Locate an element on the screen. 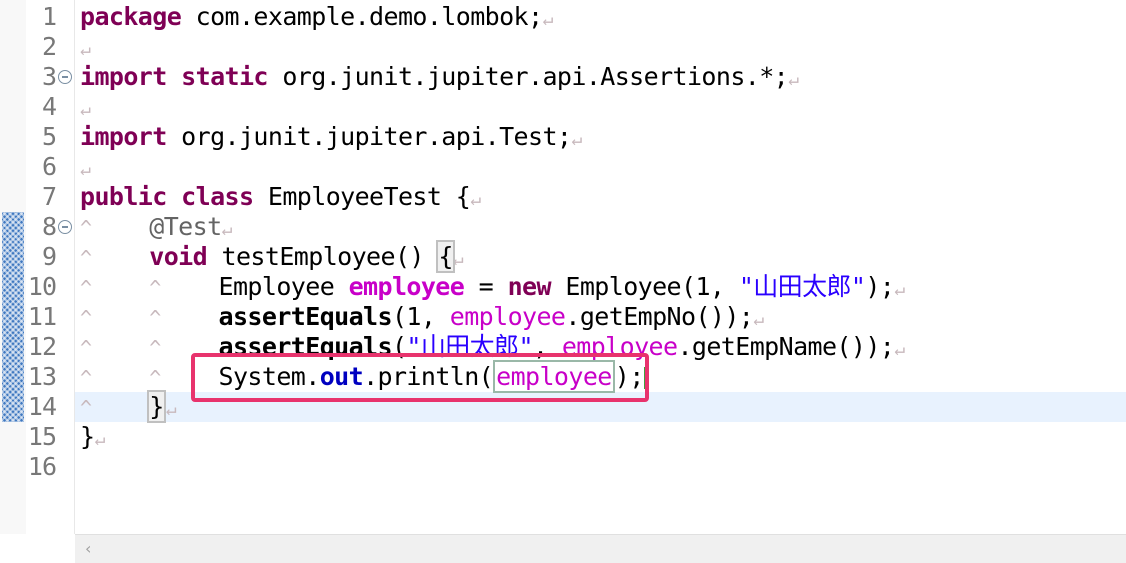 This screenshot has height=563, width=1126. highlight-box is located at coordinates (420, 377).